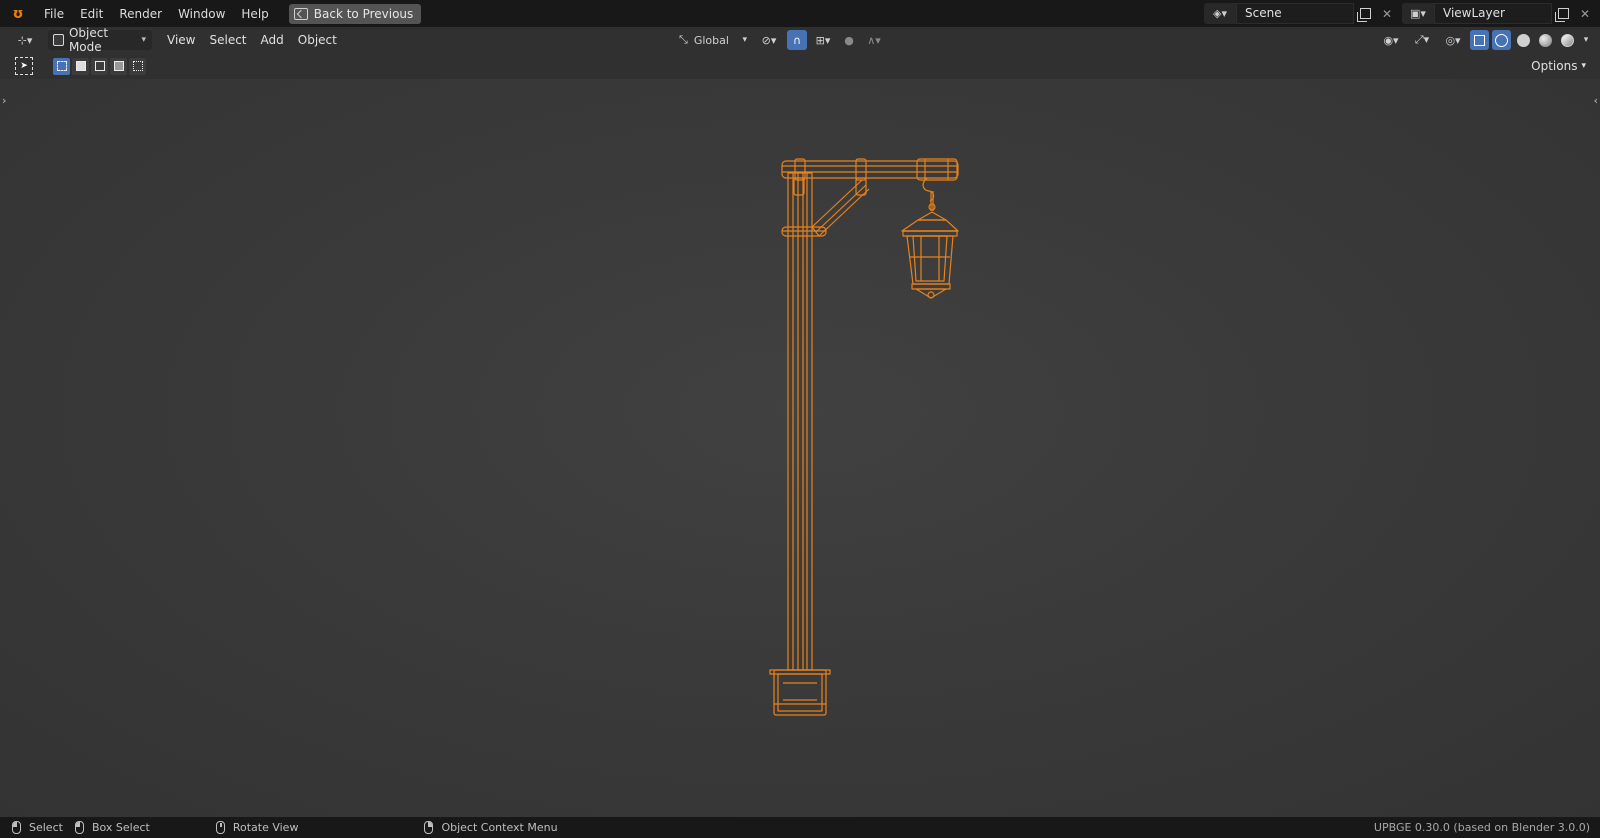 This screenshot has height=838, width=1600. What do you see at coordinates (1220, 13) in the screenshot?
I see `scene-browse-icon: ◈▾` at bounding box center [1220, 13].